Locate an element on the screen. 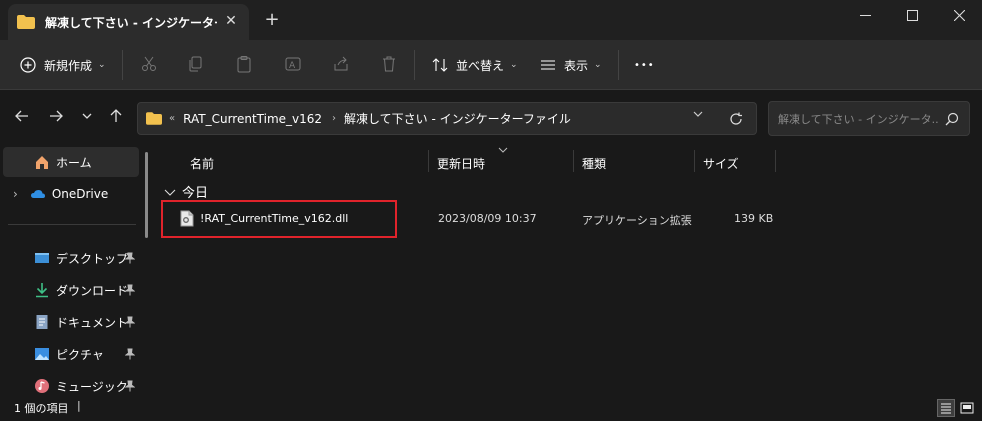 The image size is (982, 421). maximize-button is located at coordinates (912, 15).